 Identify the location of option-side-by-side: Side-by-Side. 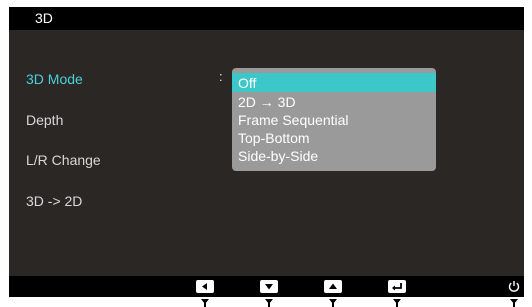
(334, 156).